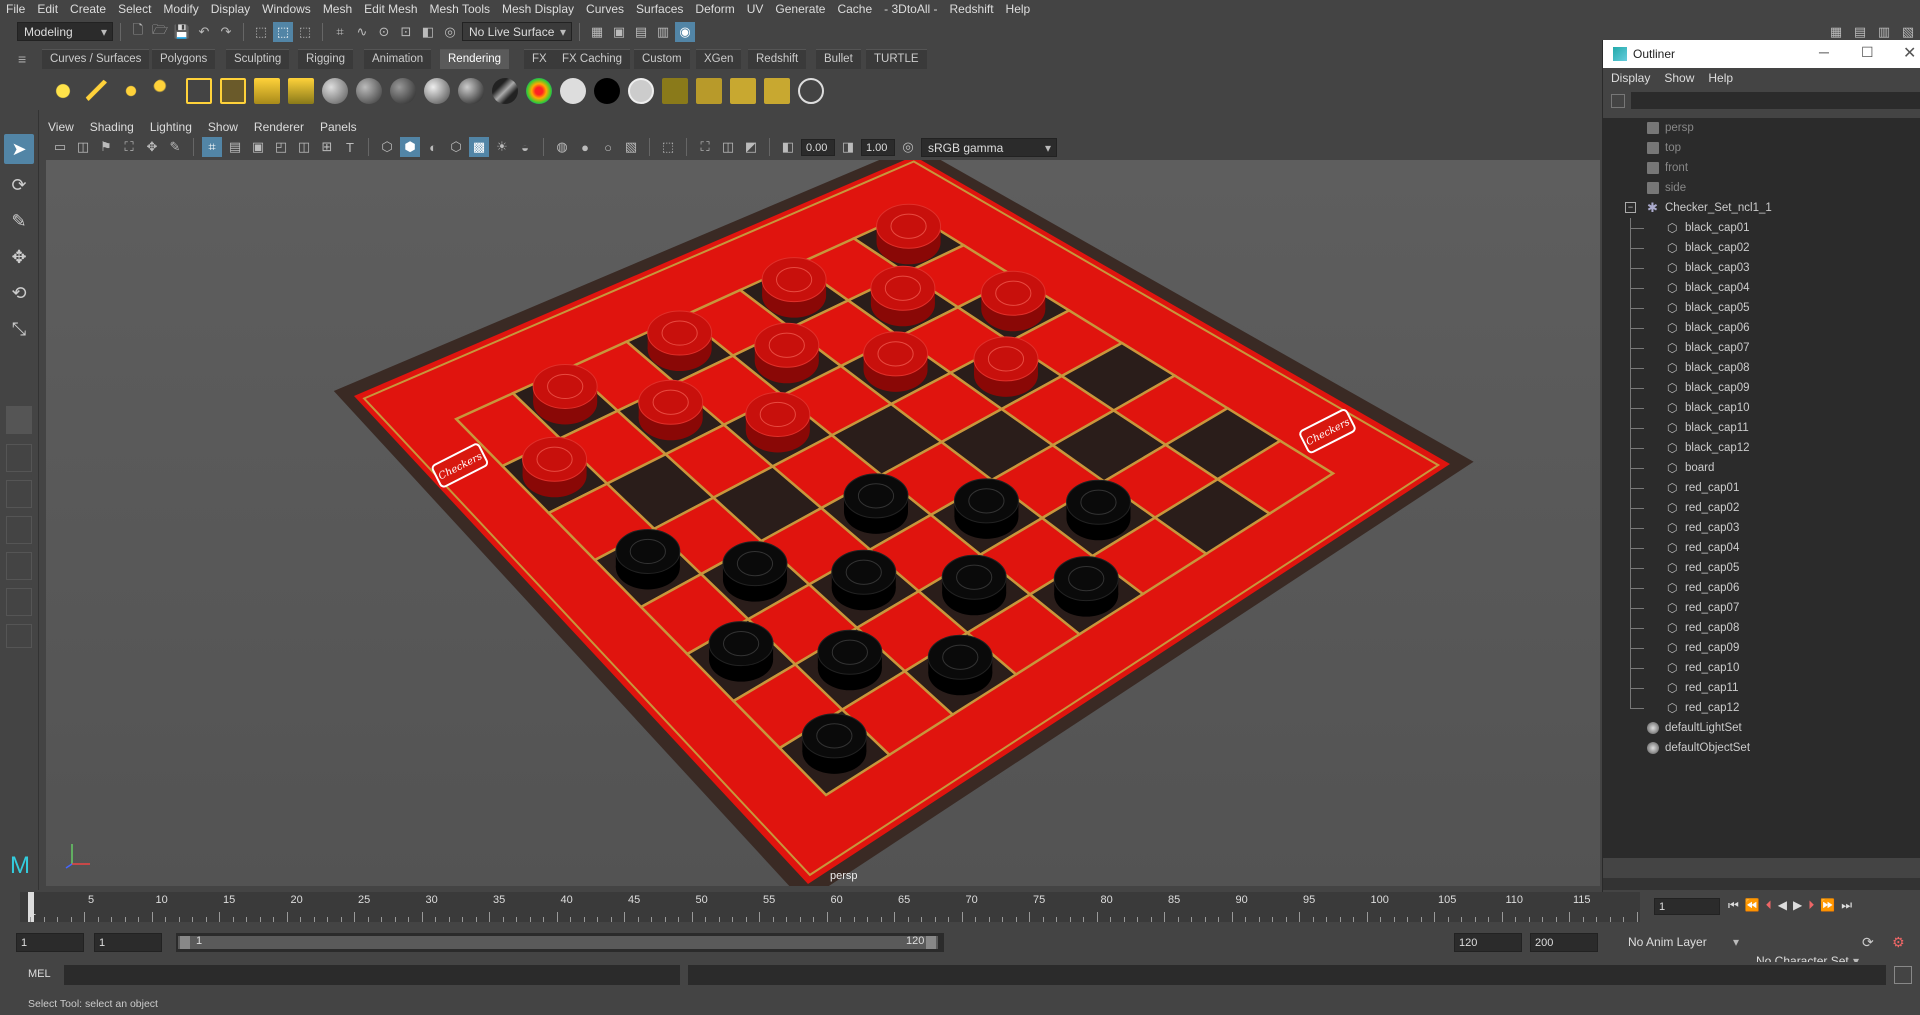  Describe the element at coordinates (129, 147) in the screenshot. I see `image-plane-icon: ⛶` at that location.